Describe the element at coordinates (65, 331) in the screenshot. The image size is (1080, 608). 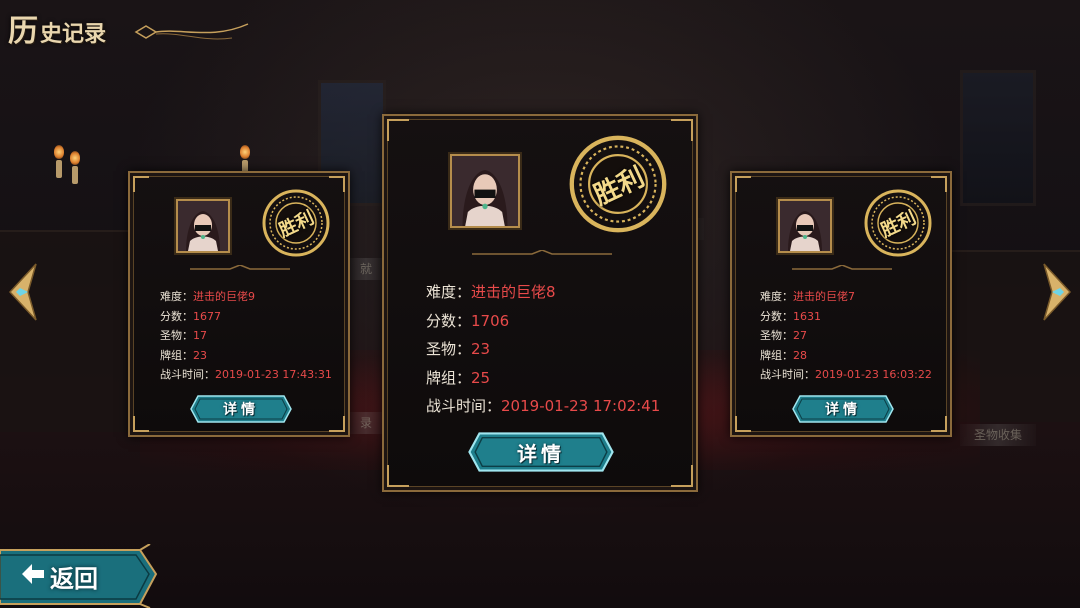
I see `background-shelf-left` at that location.